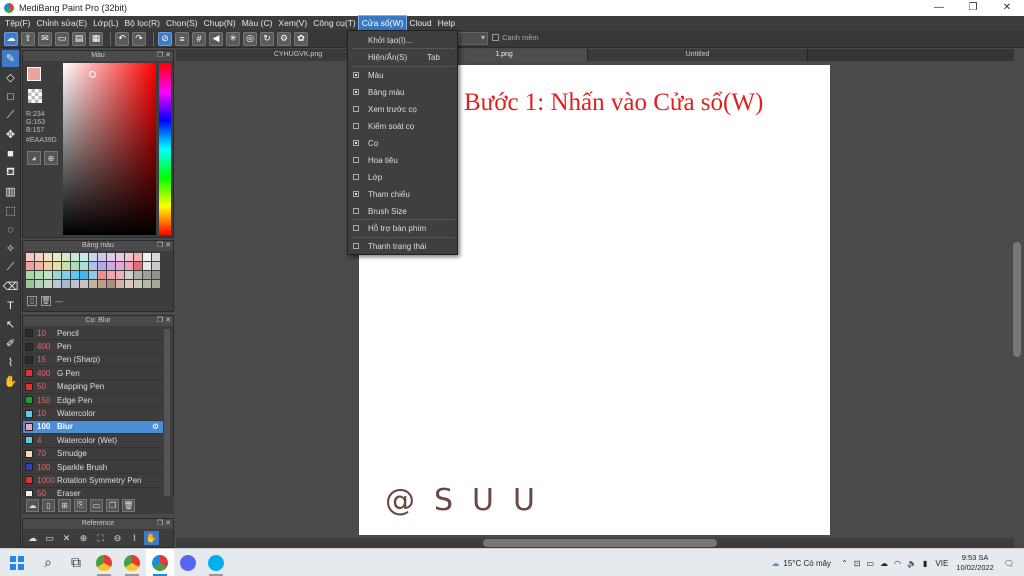 Image resolution: width=1024 pixels, height=576 pixels. What do you see at coordinates (403, 160) in the screenshot?
I see `window-menu-item: Hoa tiêu` at bounding box center [403, 160].